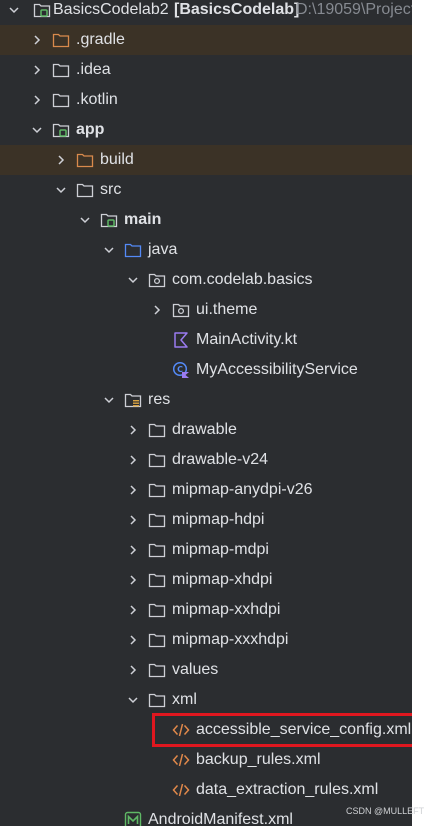 This screenshot has height=826, width=427. Describe the element at coordinates (159, 399) in the screenshot. I see `tree-item-label: res` at that location.